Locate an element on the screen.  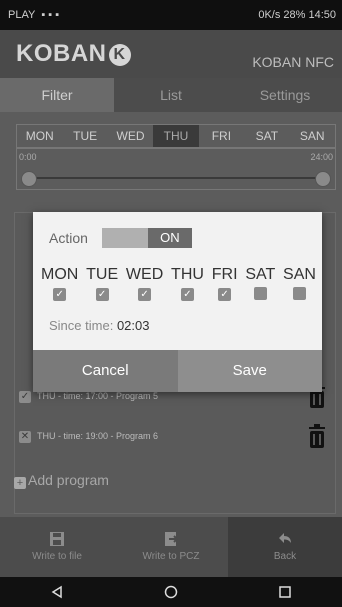
tab-settings: Settings is located at coordinates (285, 95).